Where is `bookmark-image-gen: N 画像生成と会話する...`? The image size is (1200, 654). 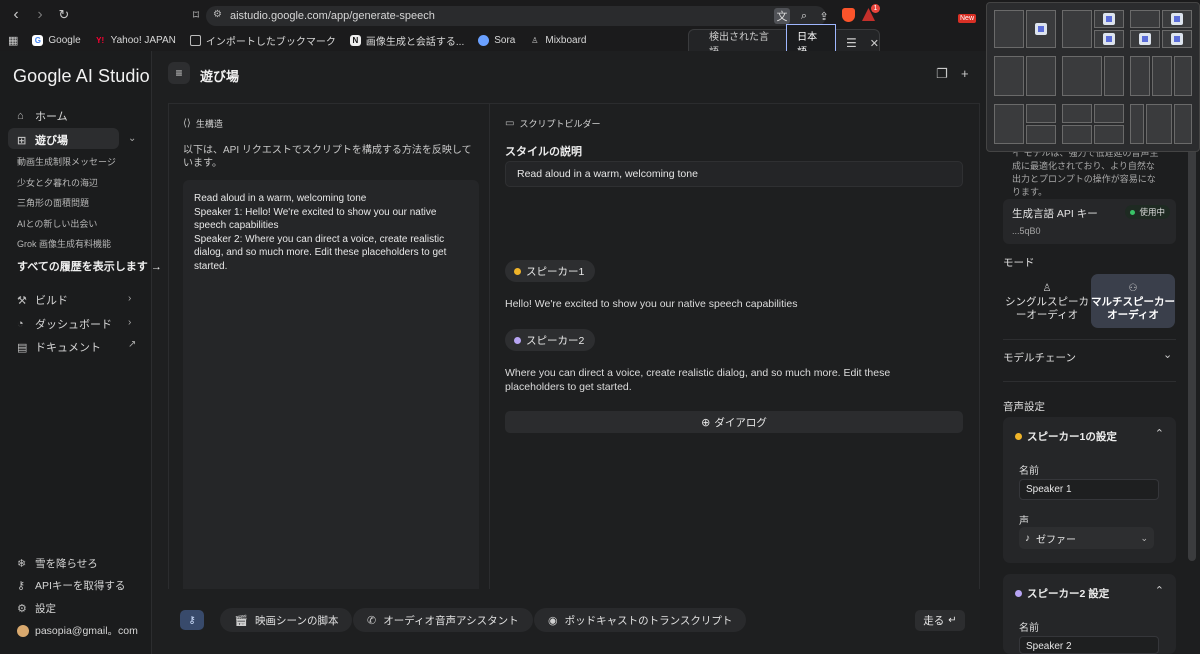
bookmark-image-gen: N 画像生成と会話する... is located at coordinates (406, 40).